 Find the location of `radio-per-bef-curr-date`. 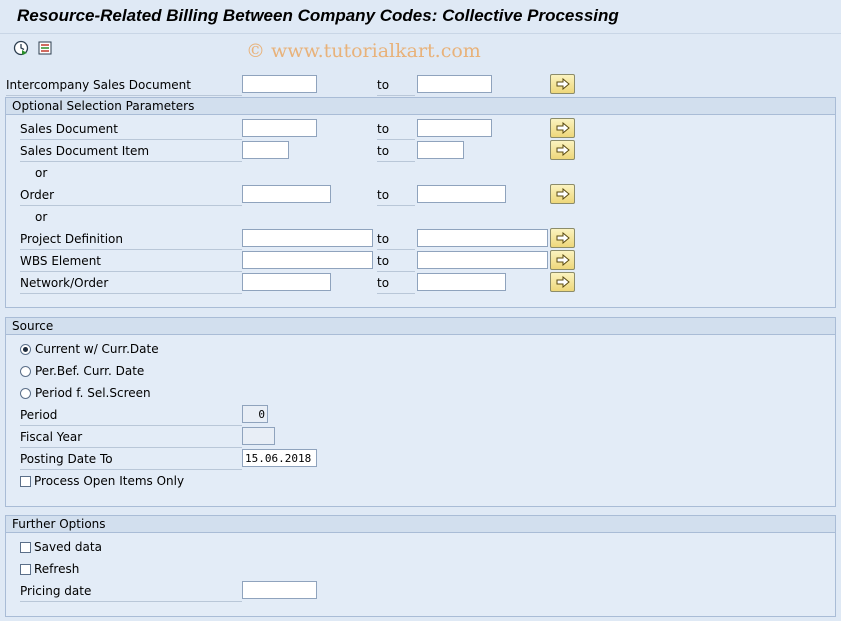

radio-per-bef-curr-date is located at coordinates (25, 371).